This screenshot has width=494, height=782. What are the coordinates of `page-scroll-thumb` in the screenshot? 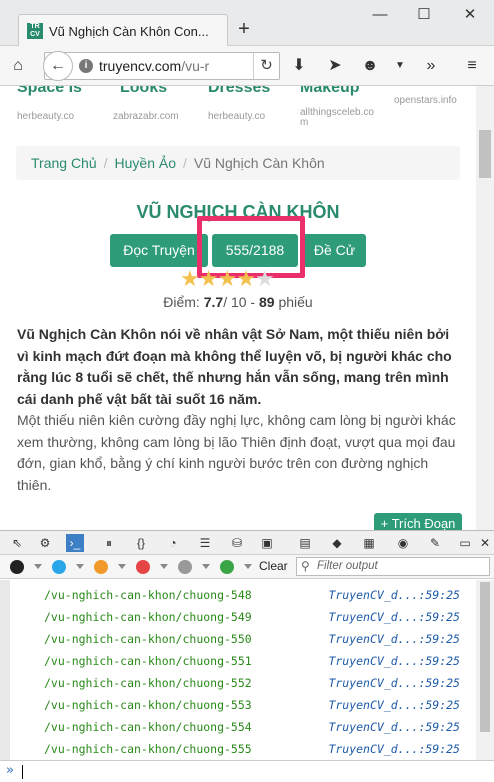 It's located at (485, 154).